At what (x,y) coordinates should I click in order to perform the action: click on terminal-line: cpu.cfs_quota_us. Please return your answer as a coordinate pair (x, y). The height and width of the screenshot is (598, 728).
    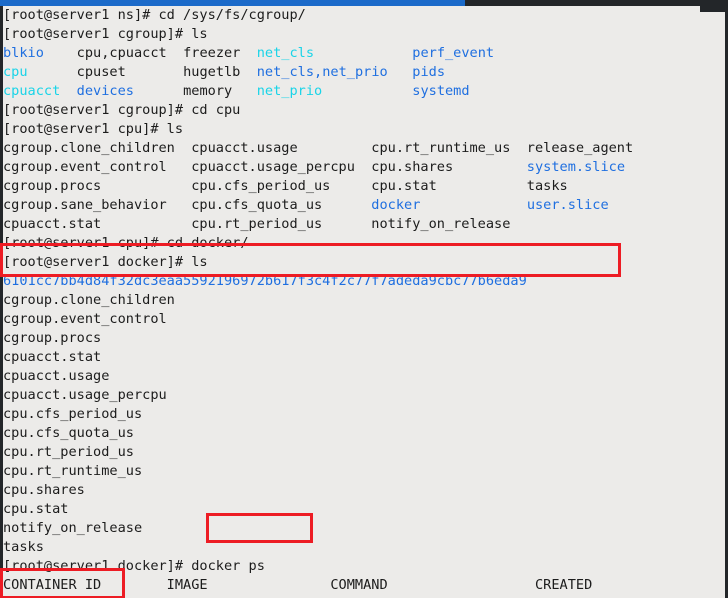
    Looking at the image, I should click on (364, 433).